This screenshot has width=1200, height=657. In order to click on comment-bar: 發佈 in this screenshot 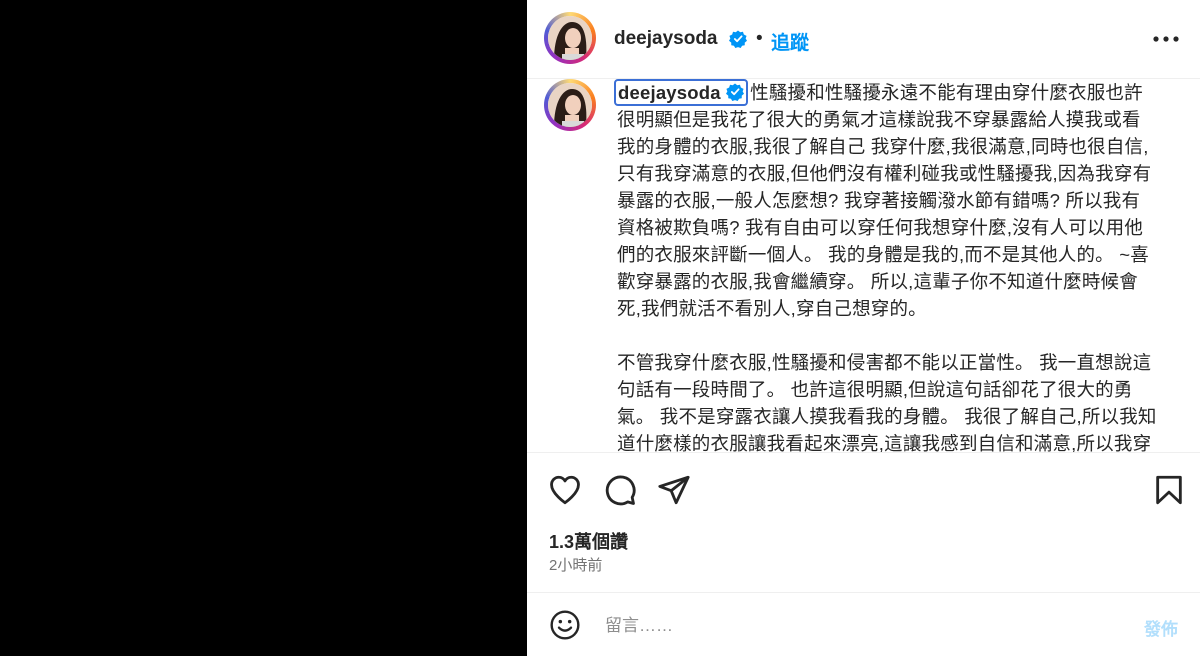, I will do `click(863, 624)`.